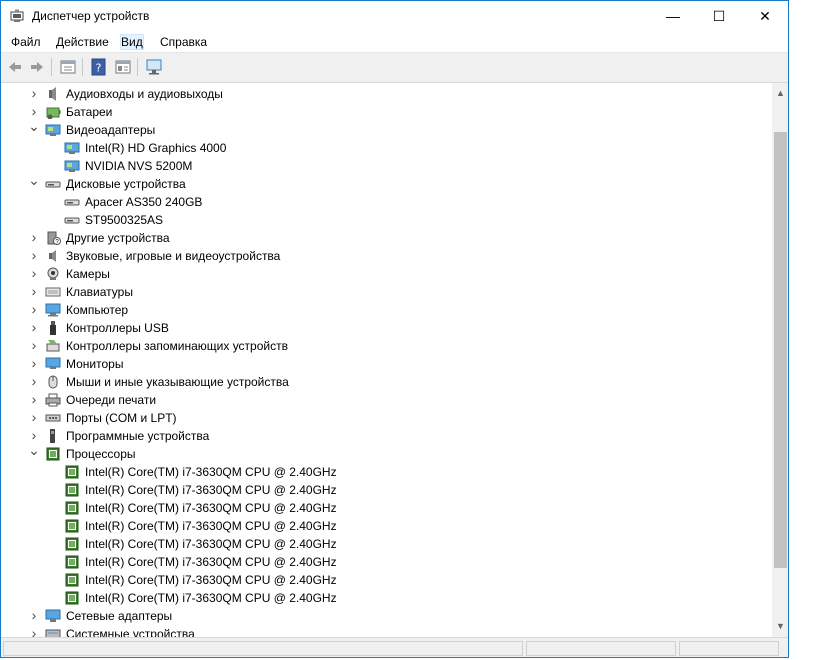  What do you see at coordinates (99, 67) in the screenshot?
I see `help-icon: ?` at bounding box center [99, 67].